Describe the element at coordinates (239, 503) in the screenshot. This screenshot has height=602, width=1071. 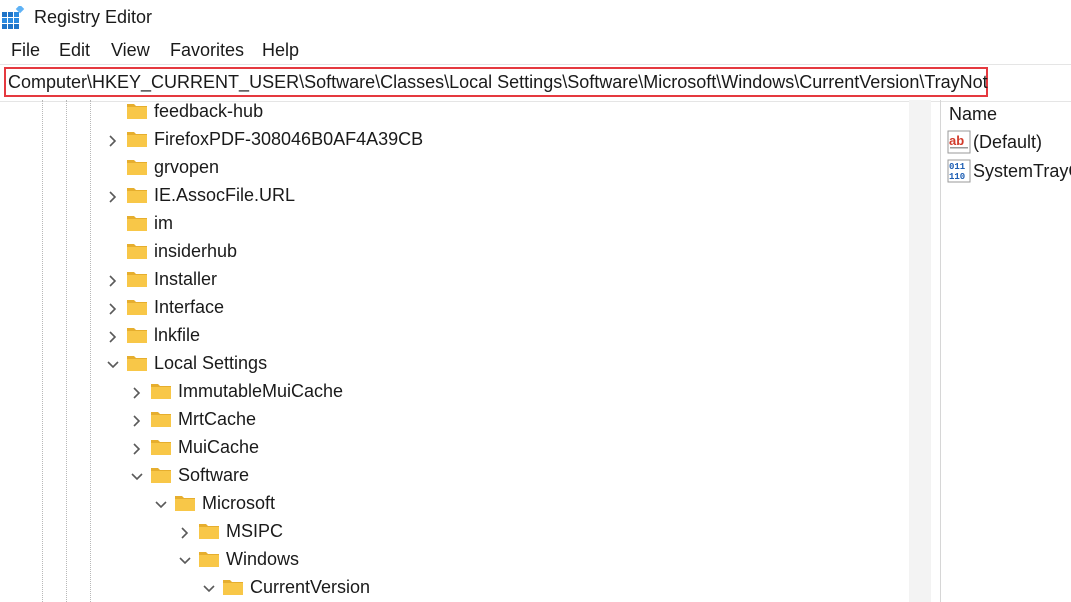
I see `tree-node-label: Microsoft` at that location.